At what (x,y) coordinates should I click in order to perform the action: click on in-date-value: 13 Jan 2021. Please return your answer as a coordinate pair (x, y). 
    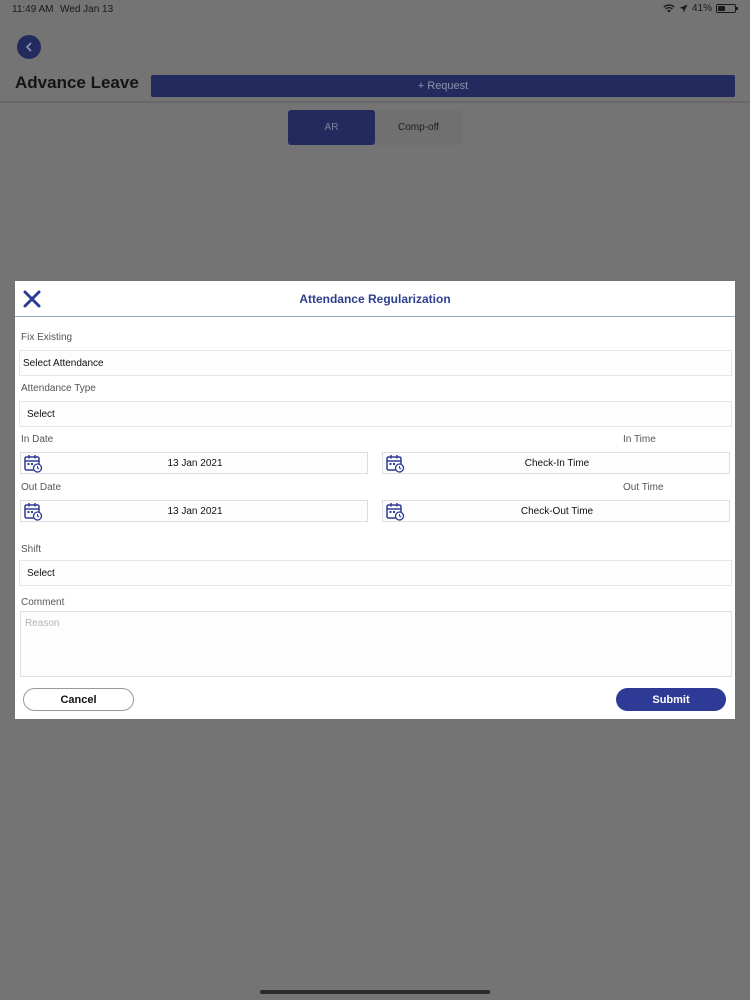
    Looking at the image, I should click on (195, 463).